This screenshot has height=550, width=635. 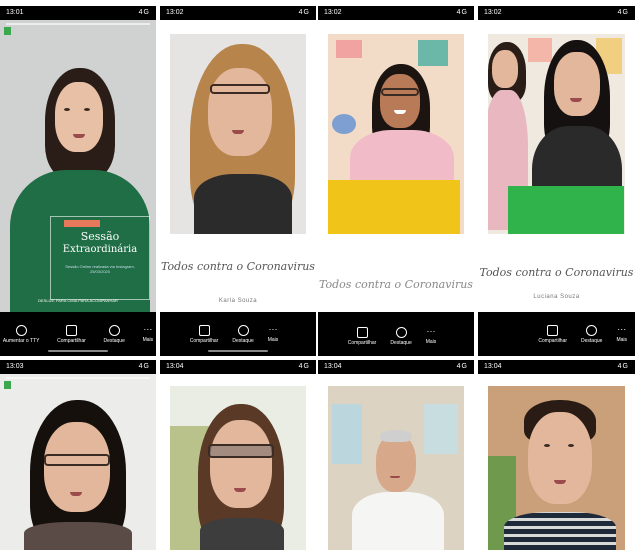 I want to click on home-indicator, so click(x=78, y=351).